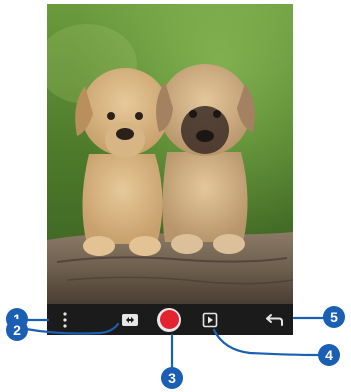 The width and height of the screenshot is (351, 392). I want to click on callout-3: 3, so click(172, 378).